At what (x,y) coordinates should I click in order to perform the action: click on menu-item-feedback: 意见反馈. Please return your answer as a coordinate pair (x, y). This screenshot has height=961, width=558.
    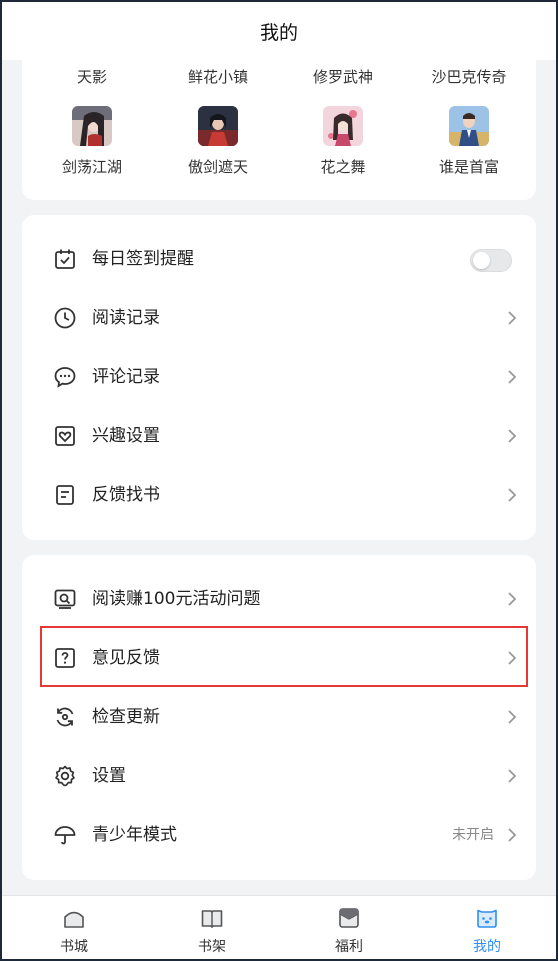
    Looking at the image, I should click on (279, 658).